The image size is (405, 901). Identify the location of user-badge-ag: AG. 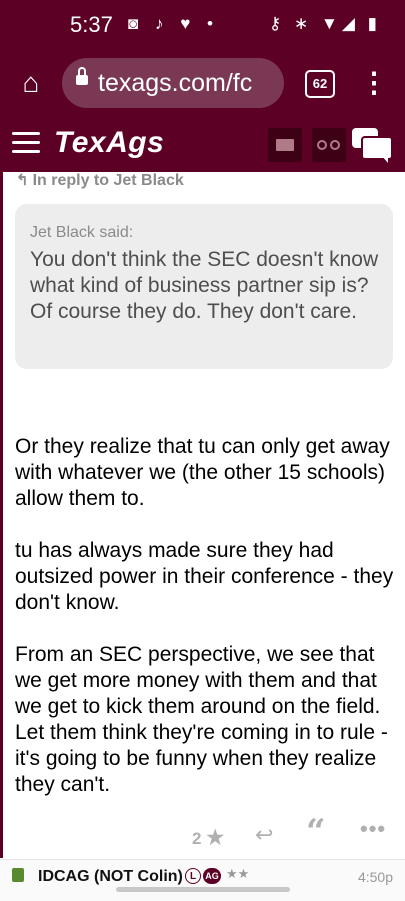
(212, 876).